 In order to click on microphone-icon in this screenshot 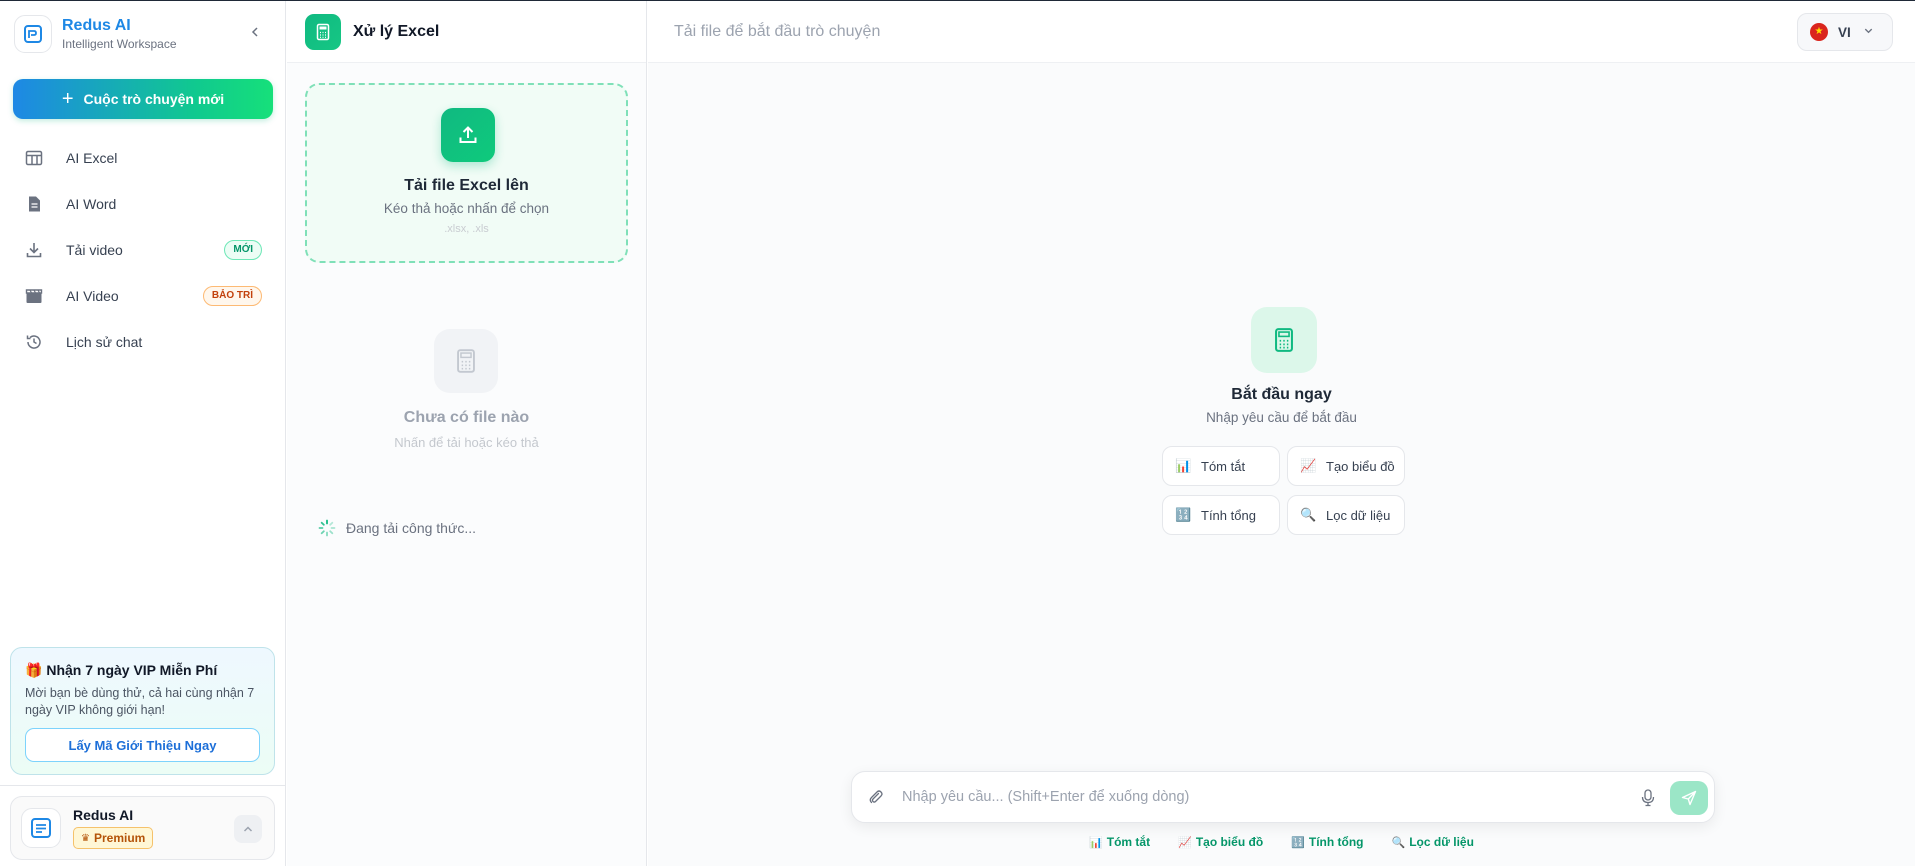, I will do `click(1648, 798)`.